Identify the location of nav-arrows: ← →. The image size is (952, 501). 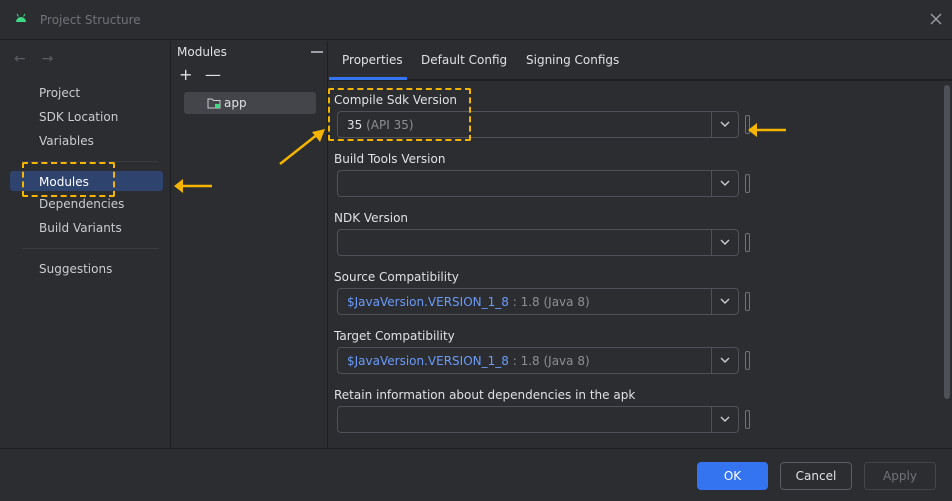
(39, 59).